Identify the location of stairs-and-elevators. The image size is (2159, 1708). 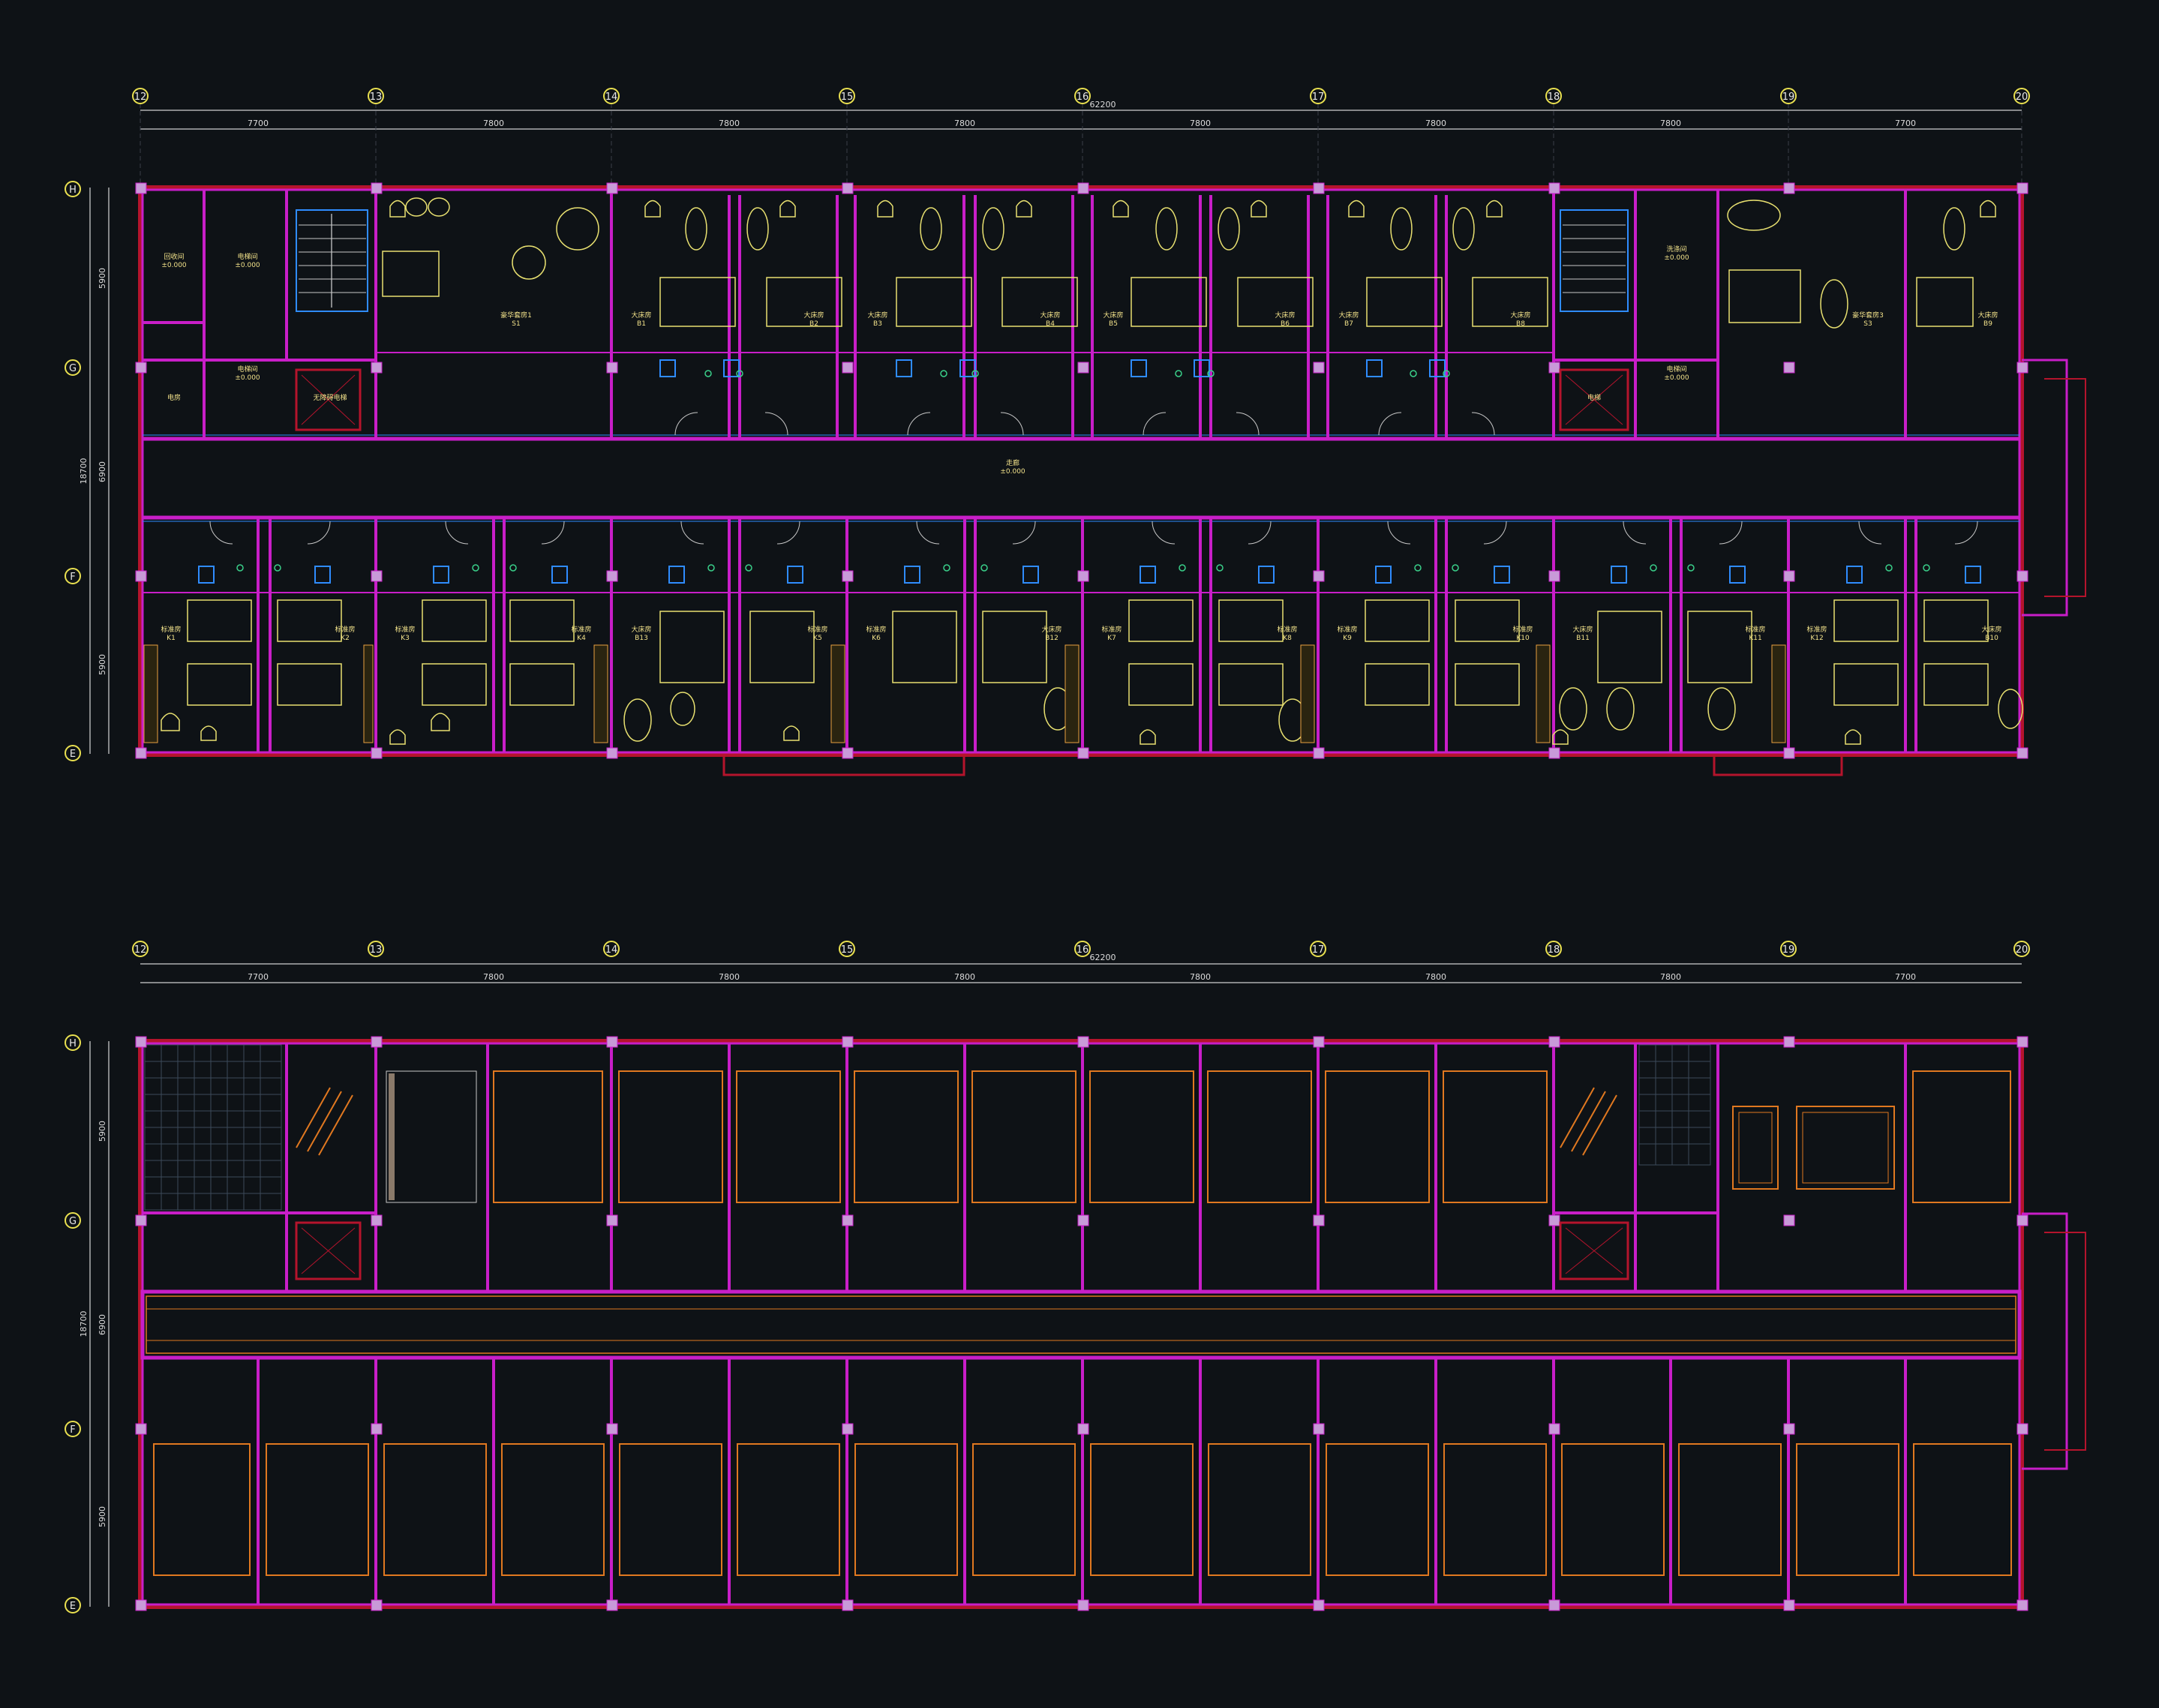
(962, 320).